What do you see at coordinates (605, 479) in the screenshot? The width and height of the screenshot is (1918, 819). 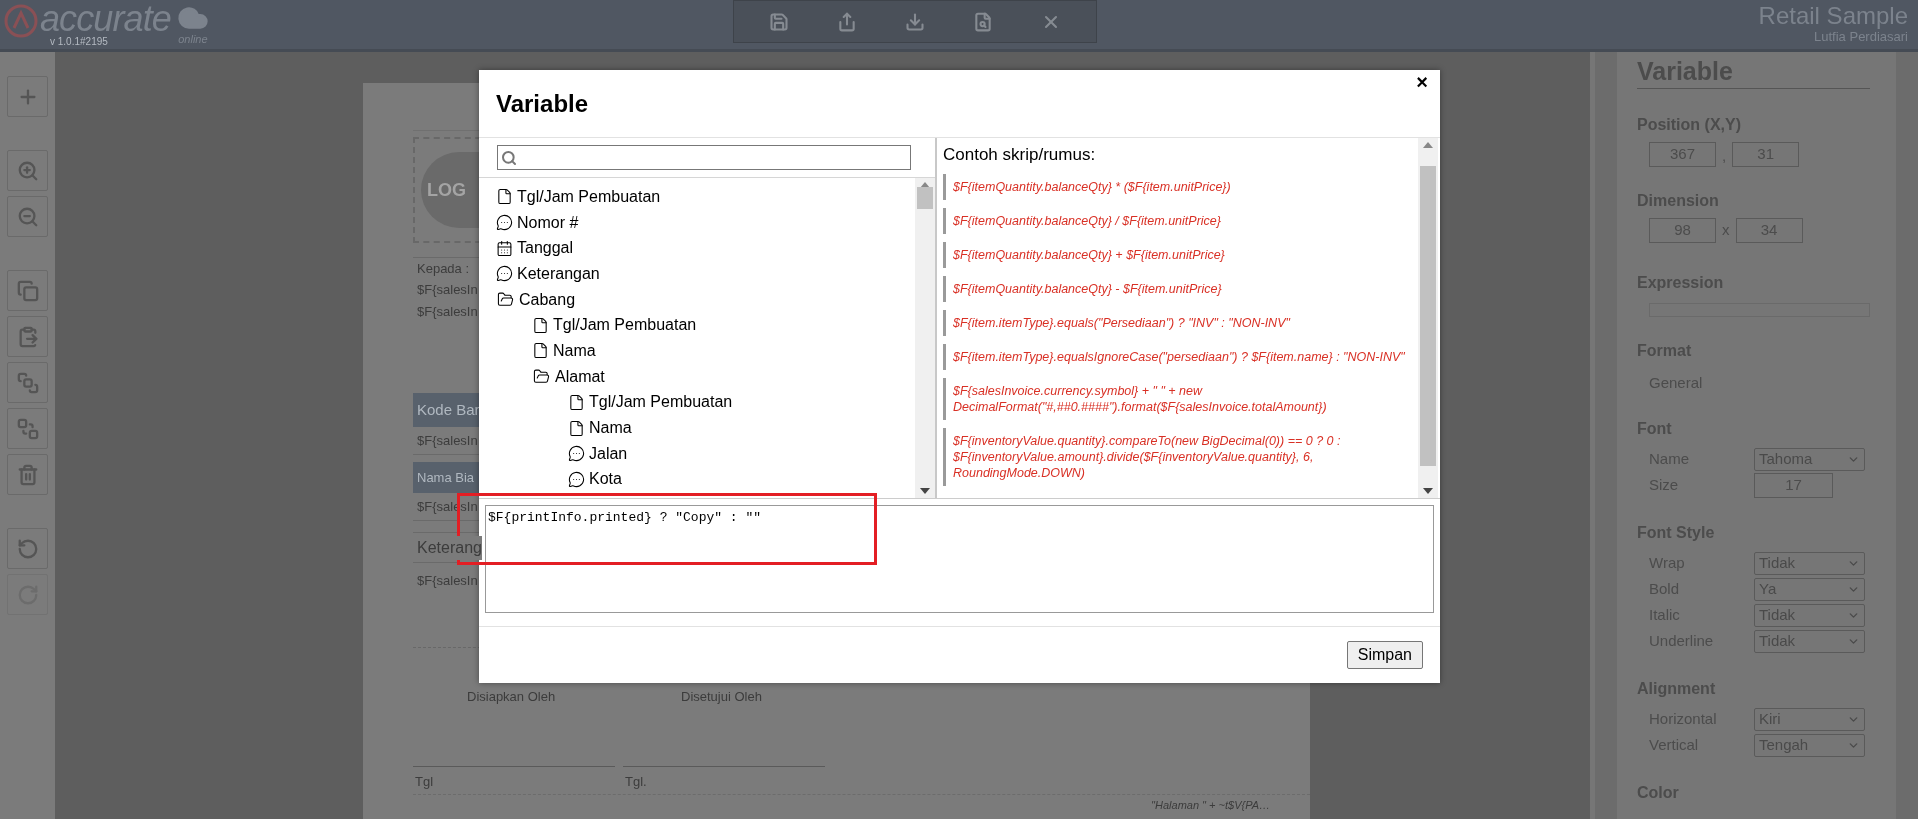 I see `tree-item: Kota` at bounding box center [605, 479].